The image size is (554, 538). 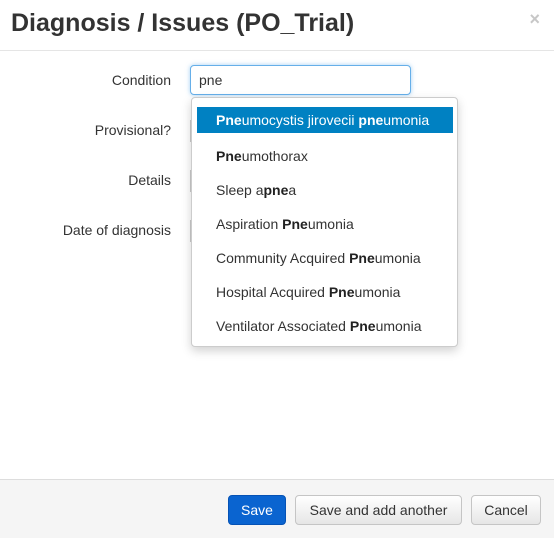 I want to click on autocomplete-option: Community Acquired Pneumonia, so click(x=324, y=258).